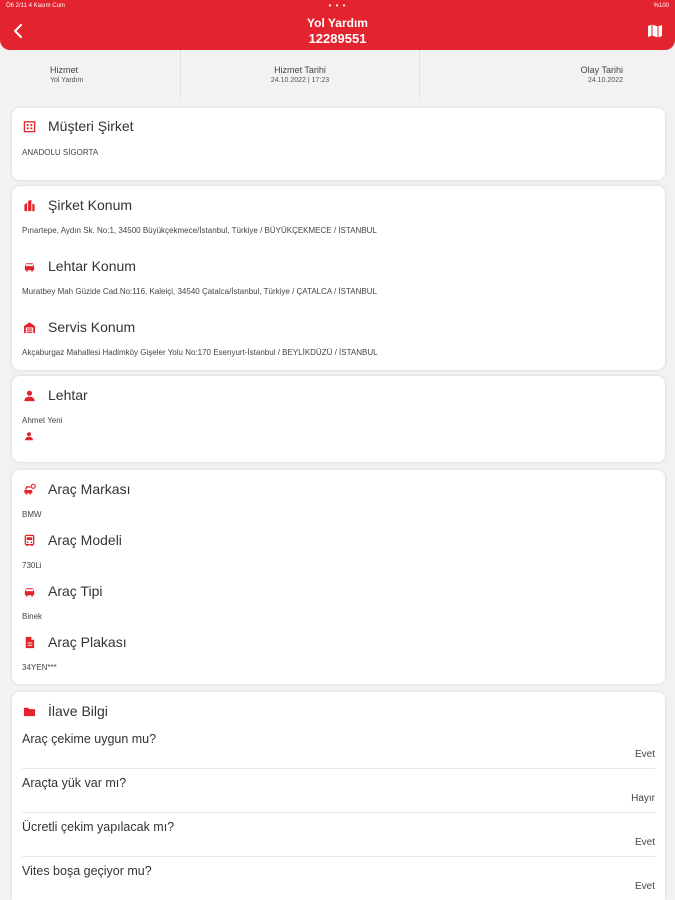 This screenshot has height=900, width=675. I want to click on summary-incident-date: Olay Tarihi 24.10.2022, so click(547, 74).